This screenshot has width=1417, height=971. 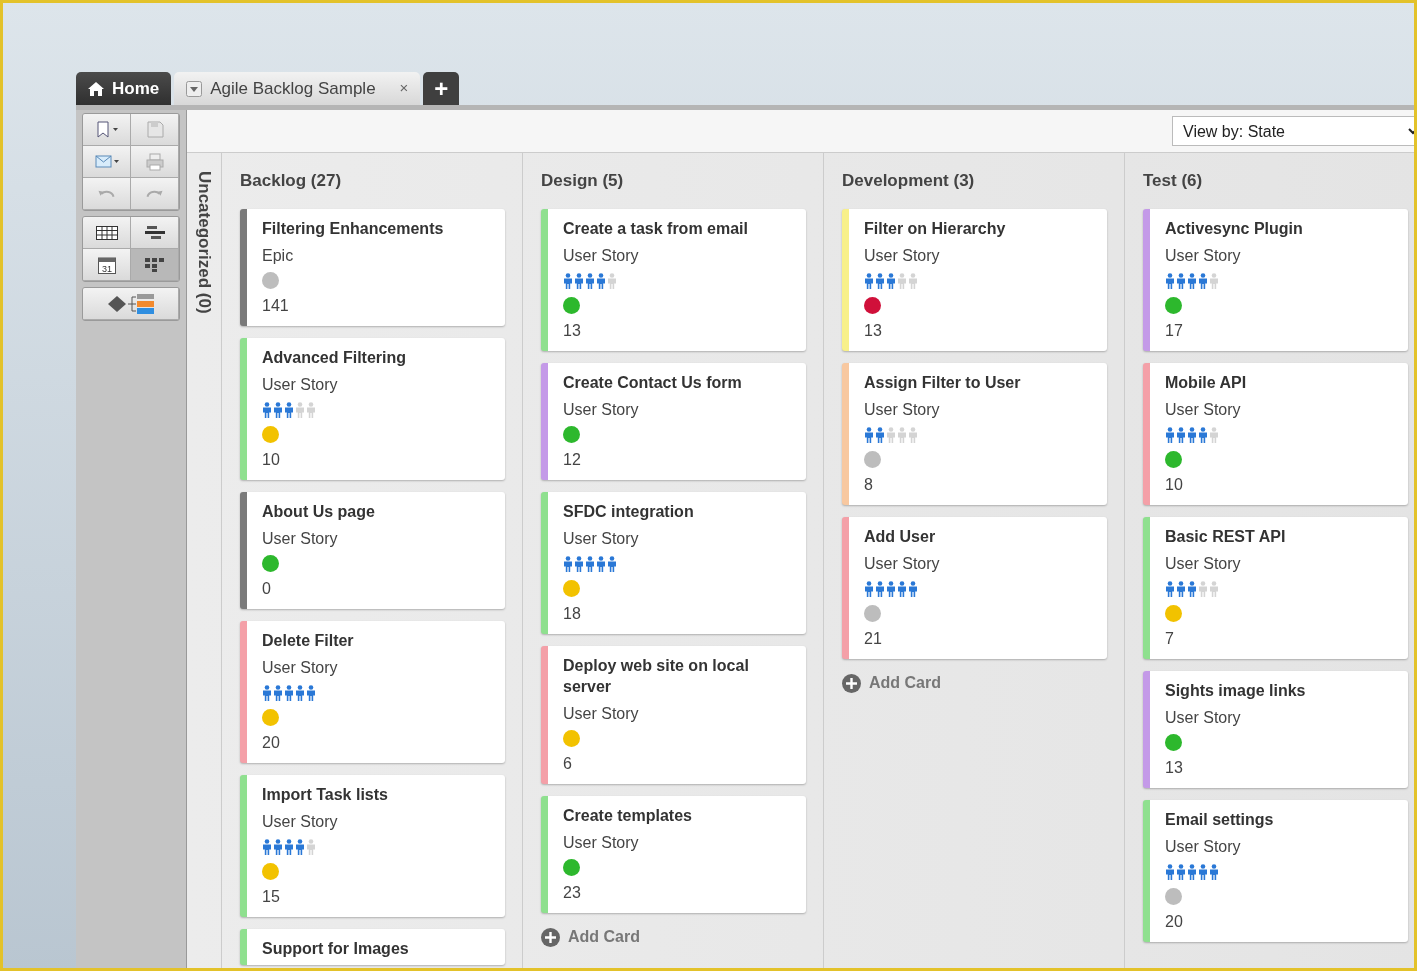 I want to click on table-icon, so click(x=106, y=232).